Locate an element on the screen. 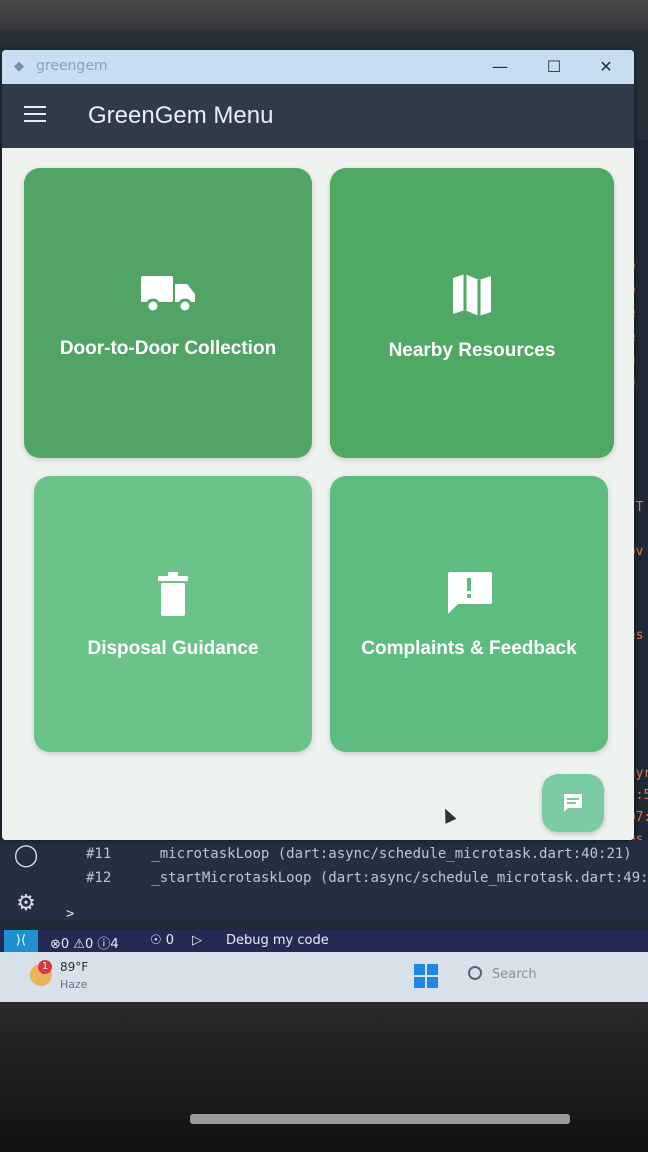  settings-gear-icon: ⚙ is located at coordinates (26, 904).